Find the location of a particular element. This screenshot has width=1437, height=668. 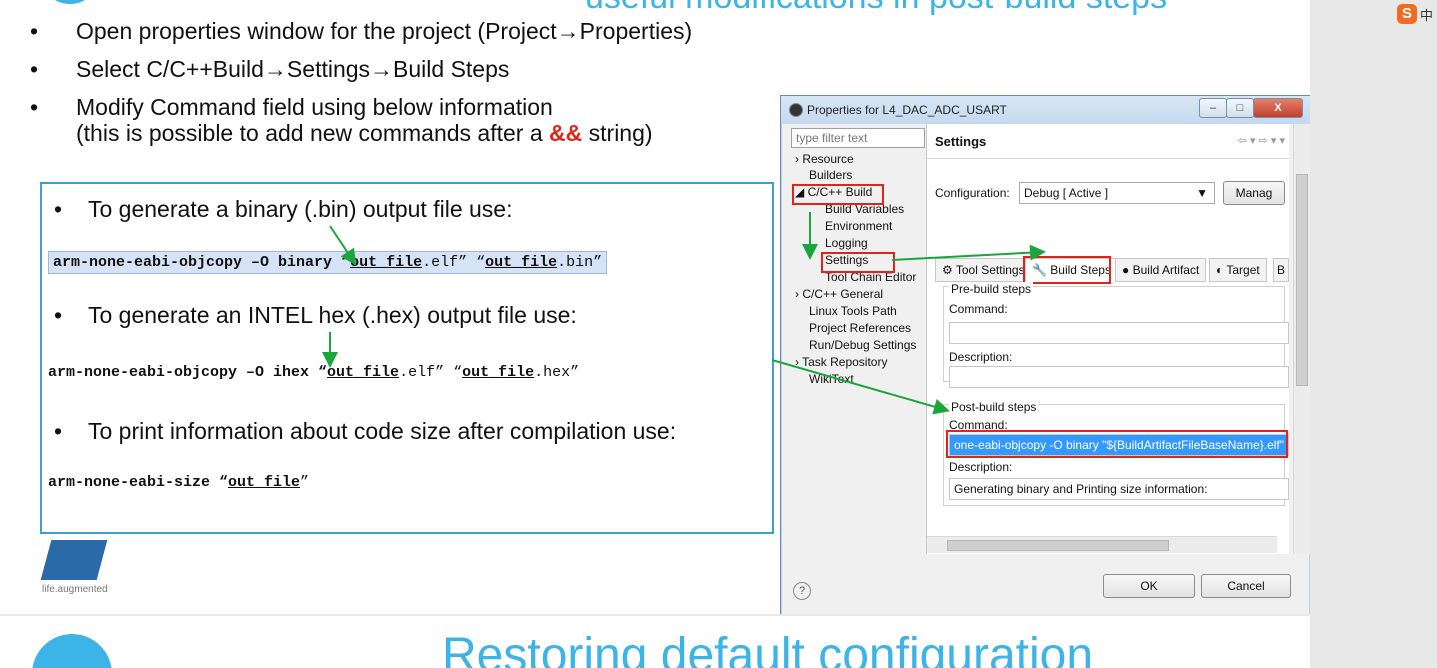

ime-tray: S 中 is located at coordinates (1415, 15).